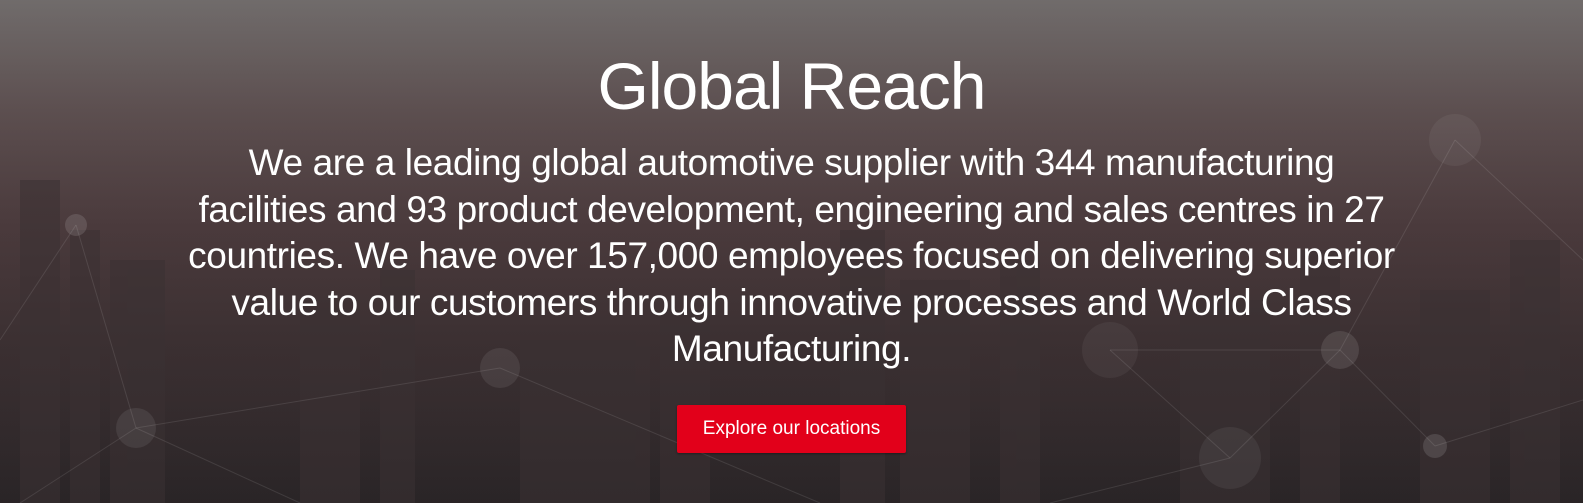 This screenshot has height=503, width=1583. What do you see at coordinates (792, 86) in the screenshot?
I see `page-title: Global Reach` at bounding box center [792, 86].